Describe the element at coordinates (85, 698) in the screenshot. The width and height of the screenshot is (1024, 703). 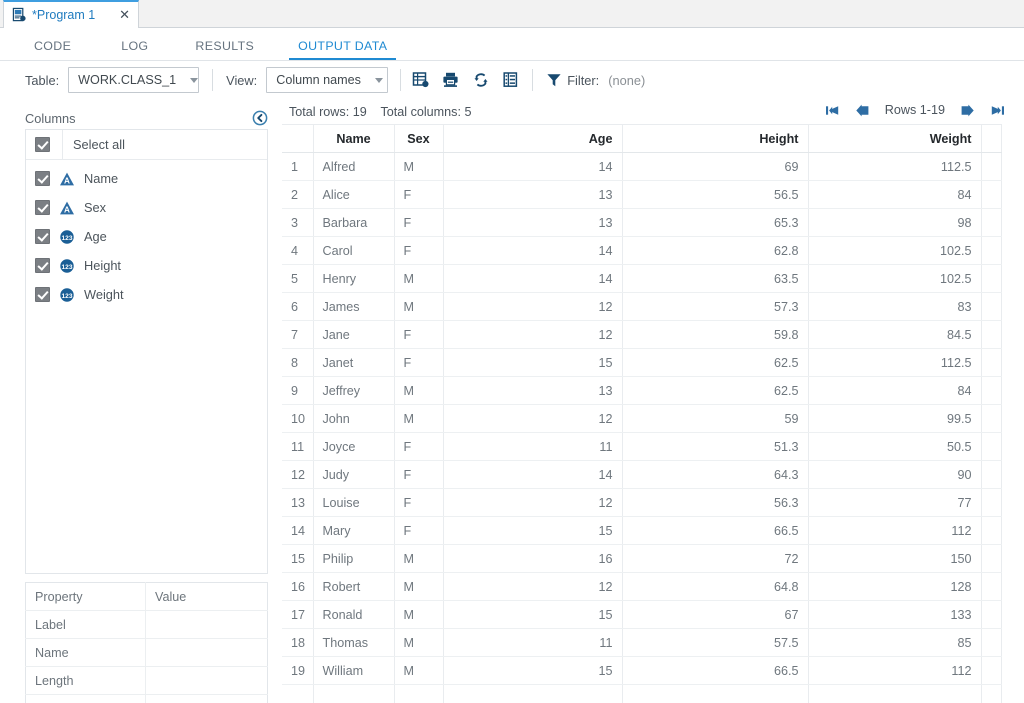
I see `property-name: Type` at that location.